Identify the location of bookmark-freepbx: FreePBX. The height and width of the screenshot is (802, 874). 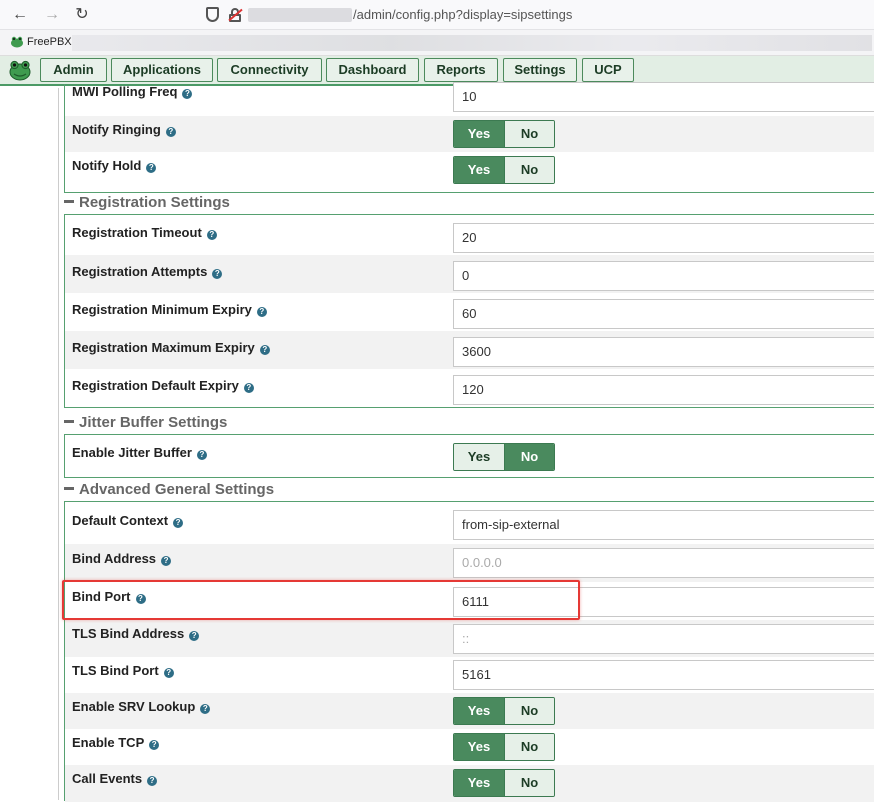
(49, 42).